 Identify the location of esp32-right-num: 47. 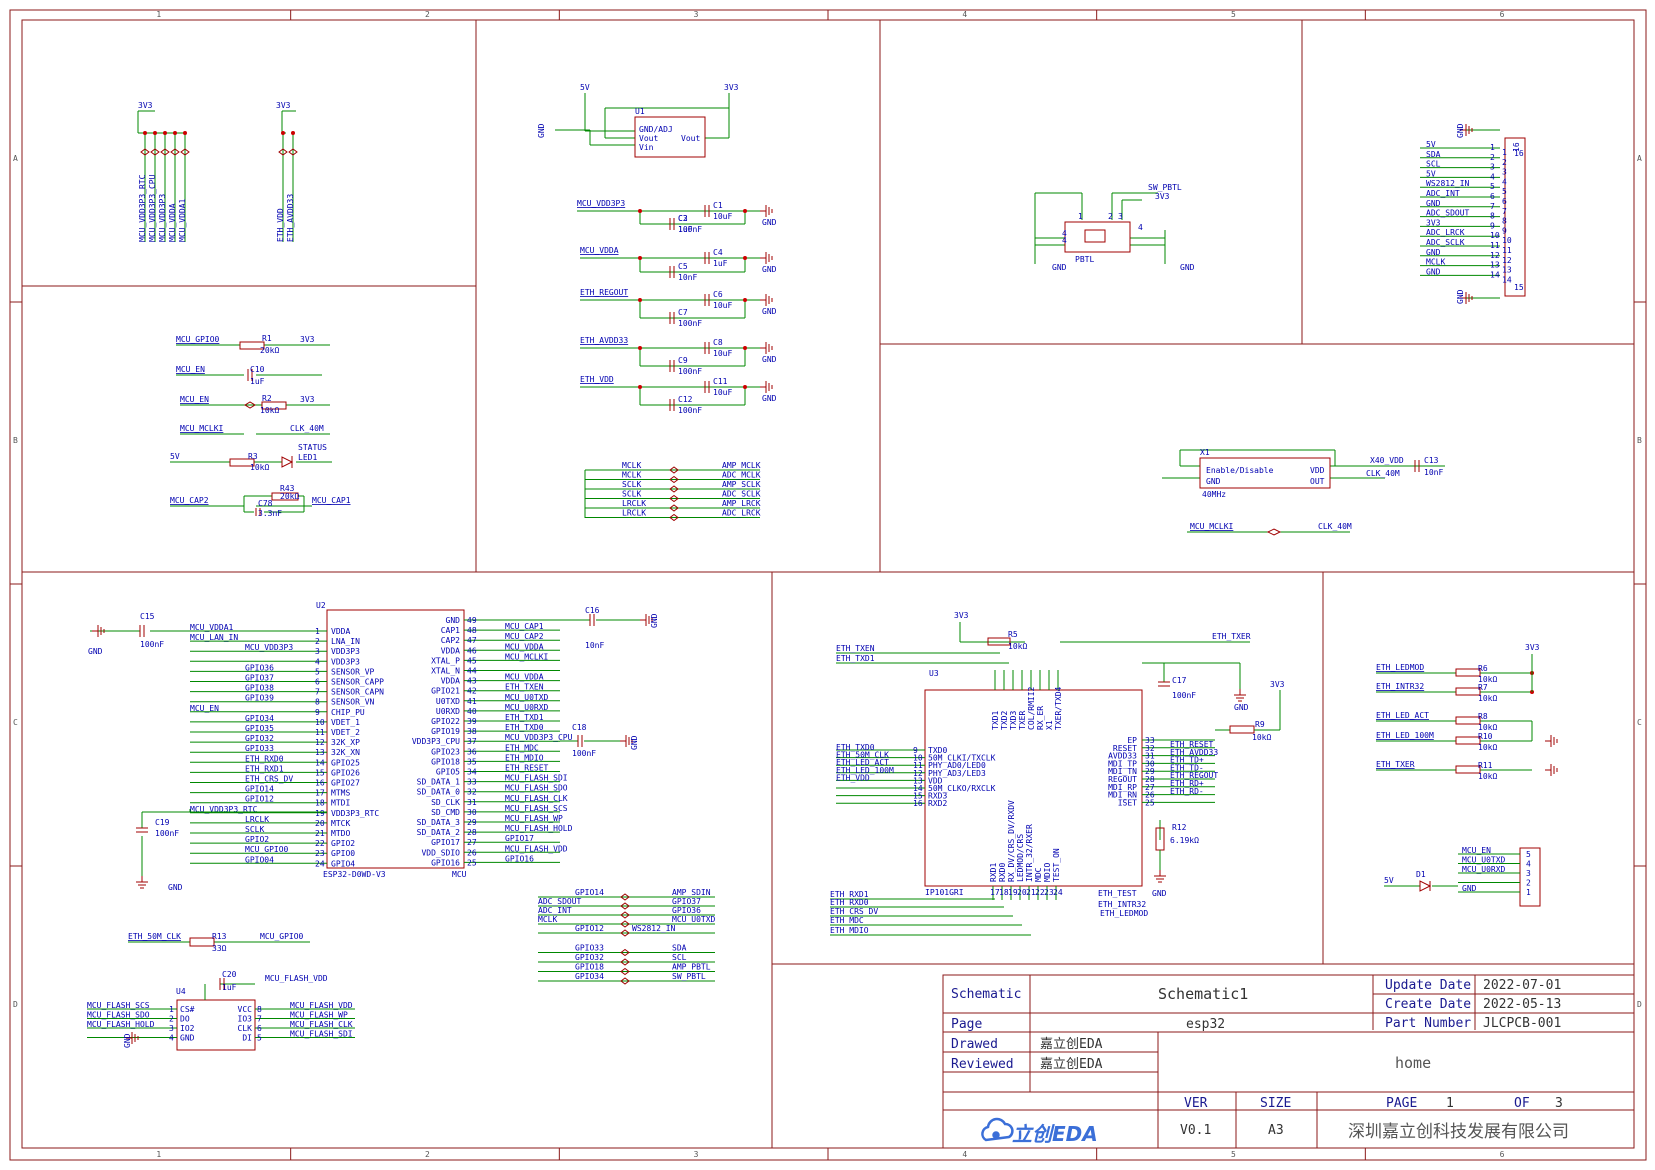
(472, 640).